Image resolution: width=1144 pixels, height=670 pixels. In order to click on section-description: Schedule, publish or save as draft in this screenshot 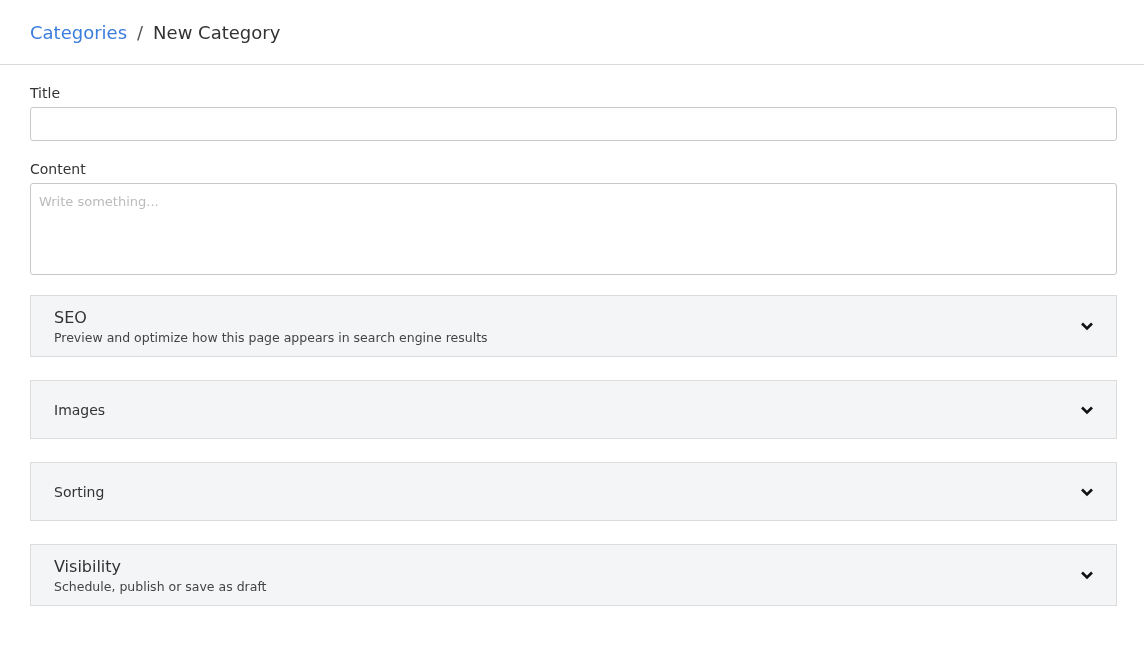, I will do `click(160, 586)`.